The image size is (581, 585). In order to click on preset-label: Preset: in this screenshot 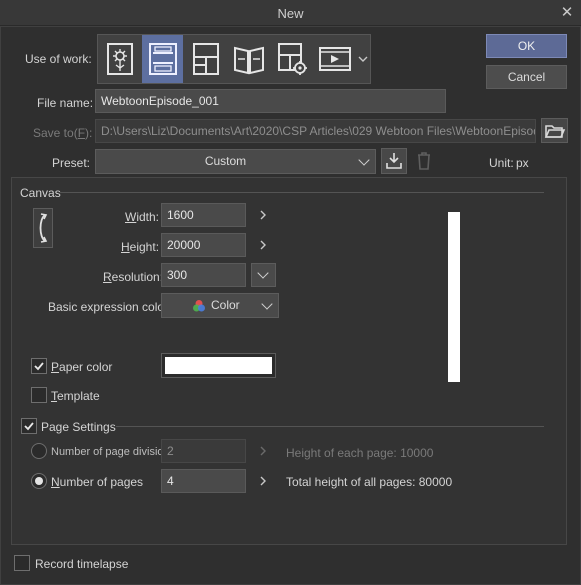, I will do `click(71, 163)`.